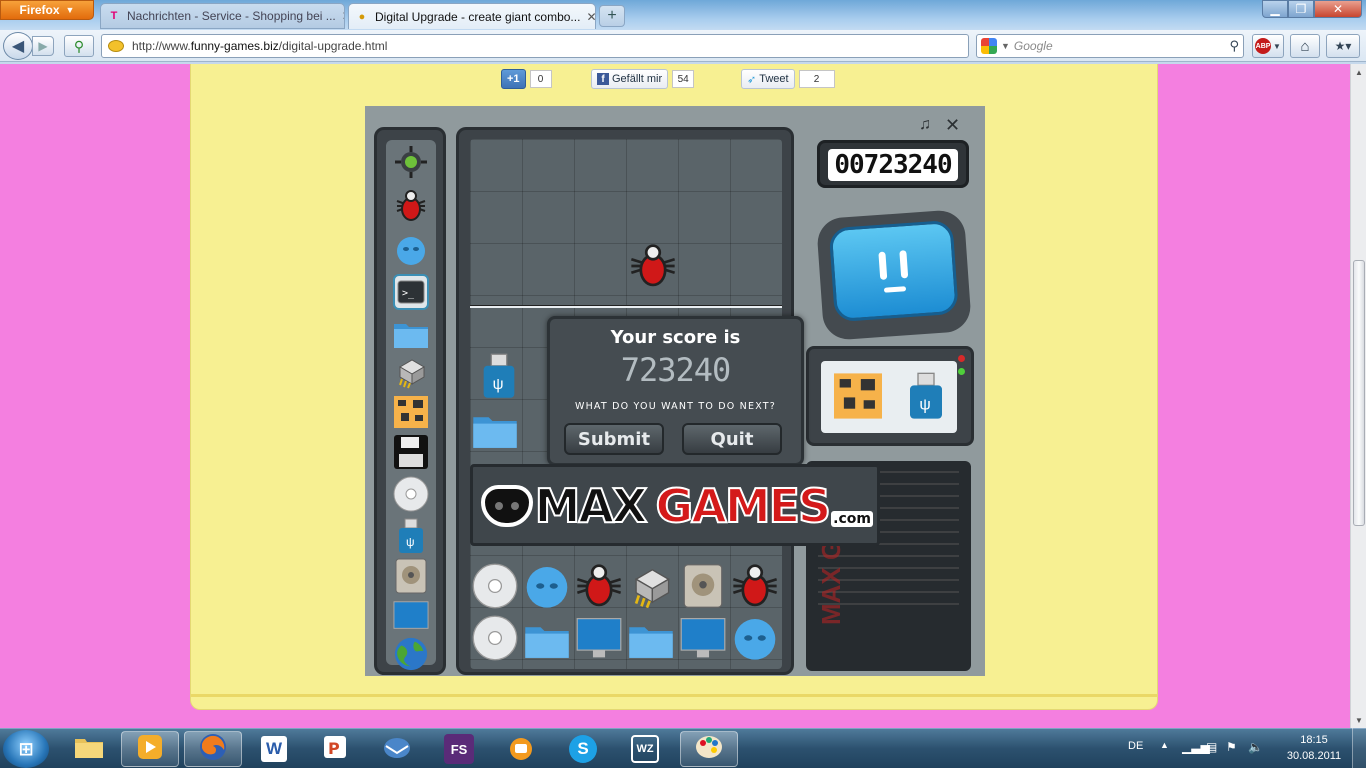 The height and width of the screenshot is (768, 1366). Describe the element at coordinates (676, 370) in the screenshot. I see `final-score: 723240` at that location.